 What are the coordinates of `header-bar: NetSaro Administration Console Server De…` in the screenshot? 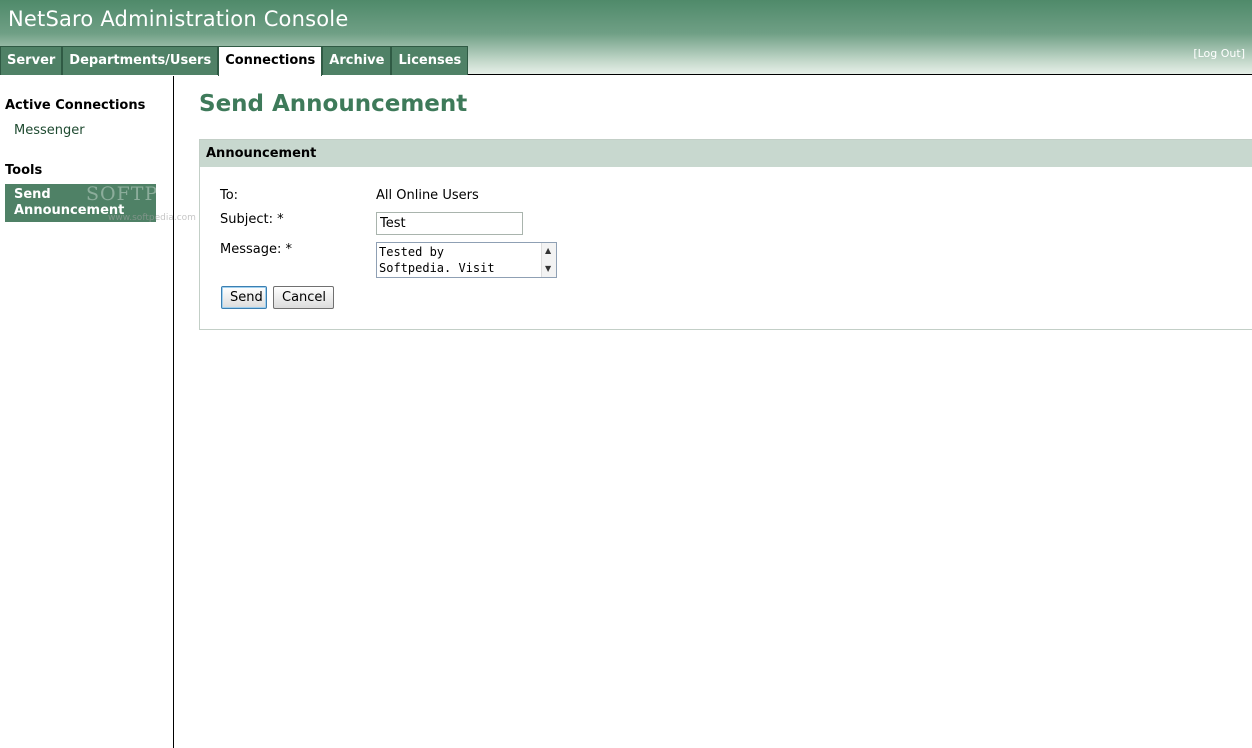 It's located at (626, 38).